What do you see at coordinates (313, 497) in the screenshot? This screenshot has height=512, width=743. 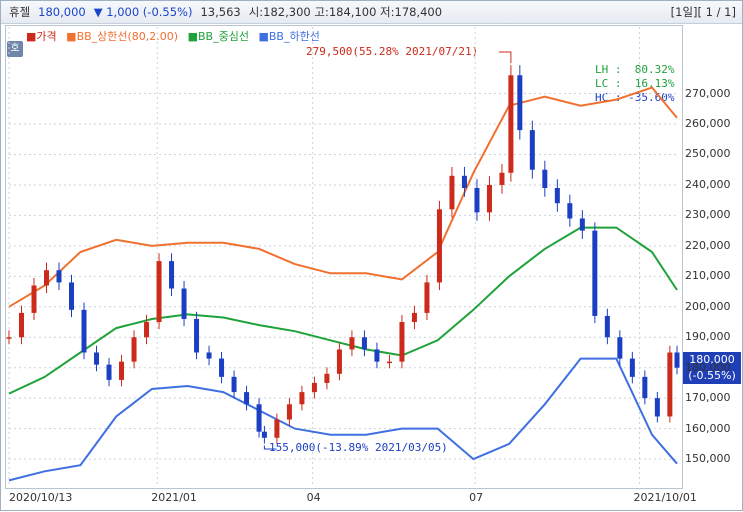 I see `x-tick-label: 04` at bounding box center [313, 497].